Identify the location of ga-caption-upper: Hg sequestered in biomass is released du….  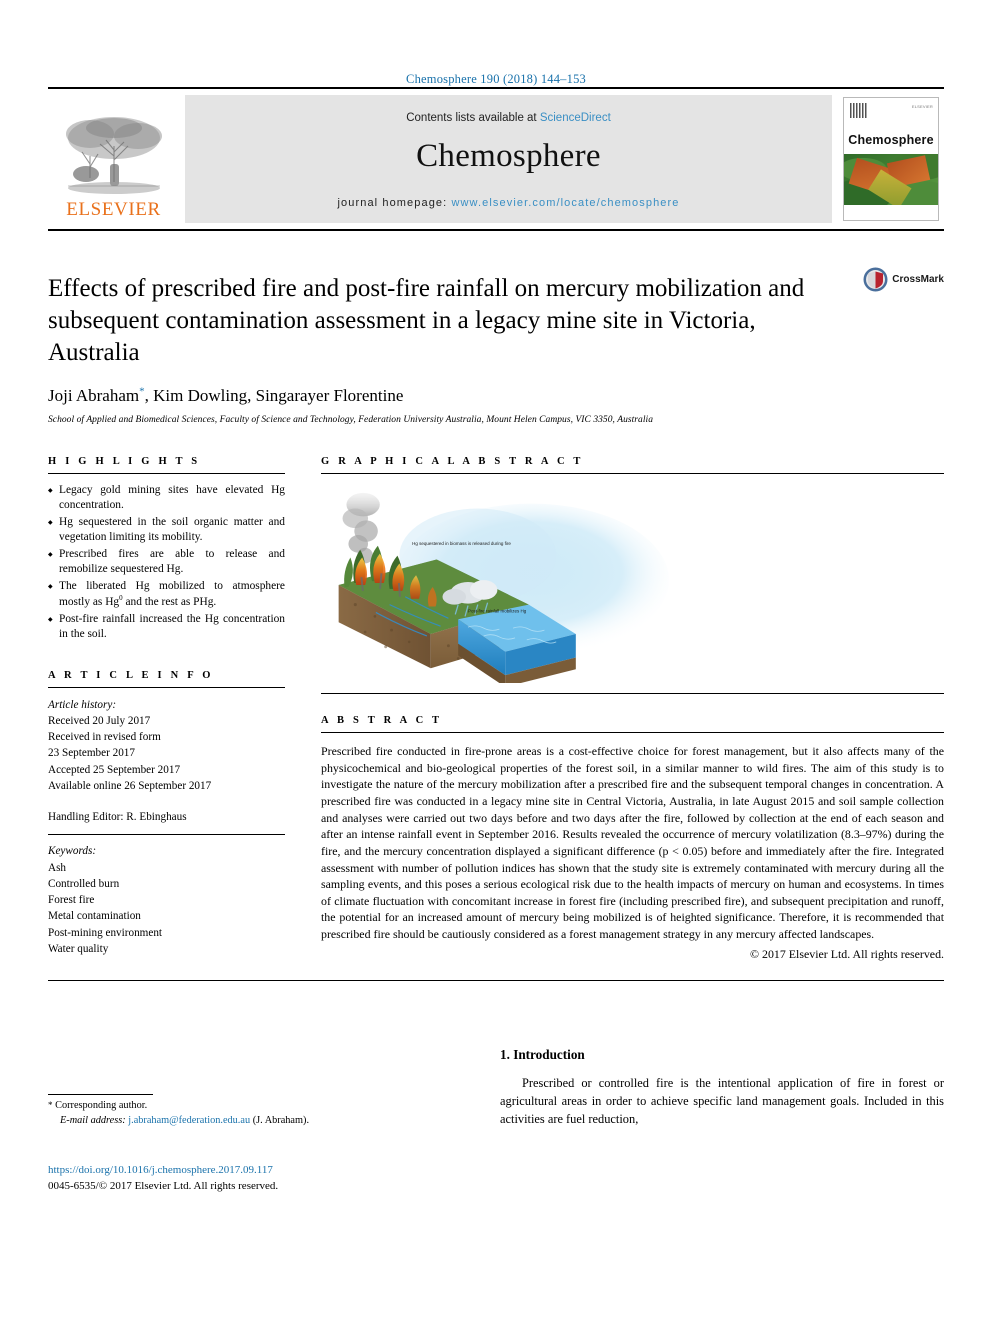
(461, 543).